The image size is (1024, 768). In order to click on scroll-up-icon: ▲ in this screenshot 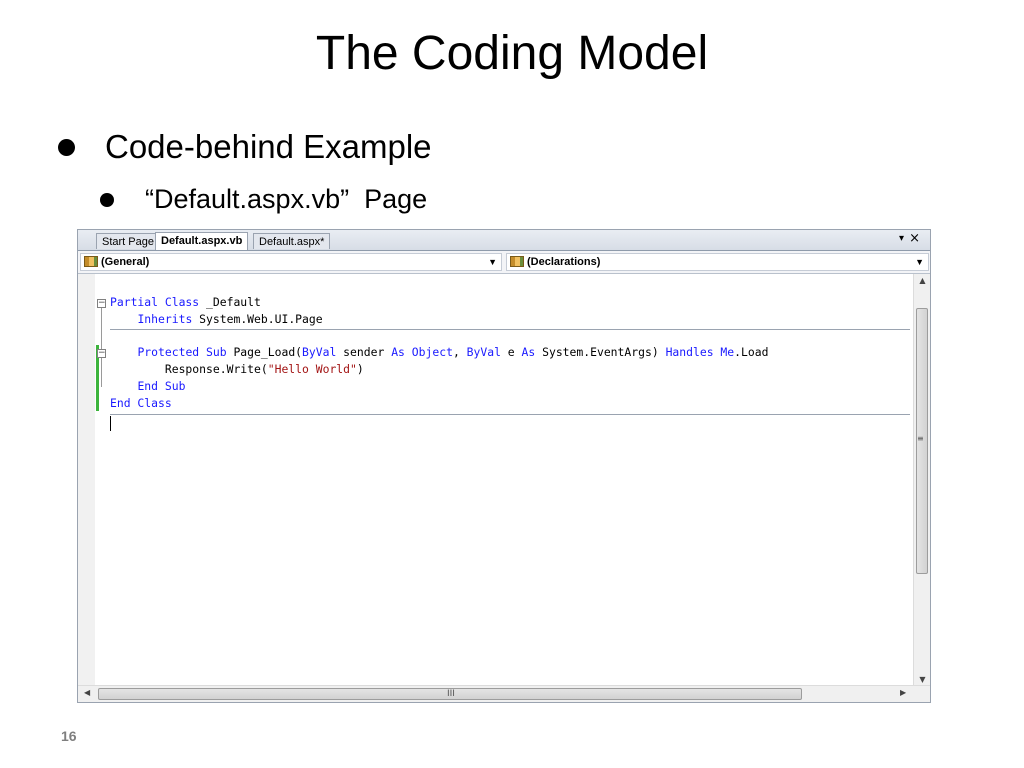, I will do `click(922, 280)`.